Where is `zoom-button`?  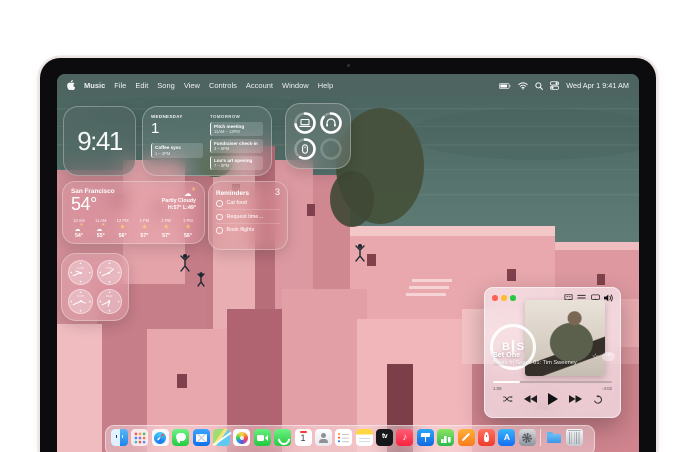
zoom-button is located at coordinates (513, 298).